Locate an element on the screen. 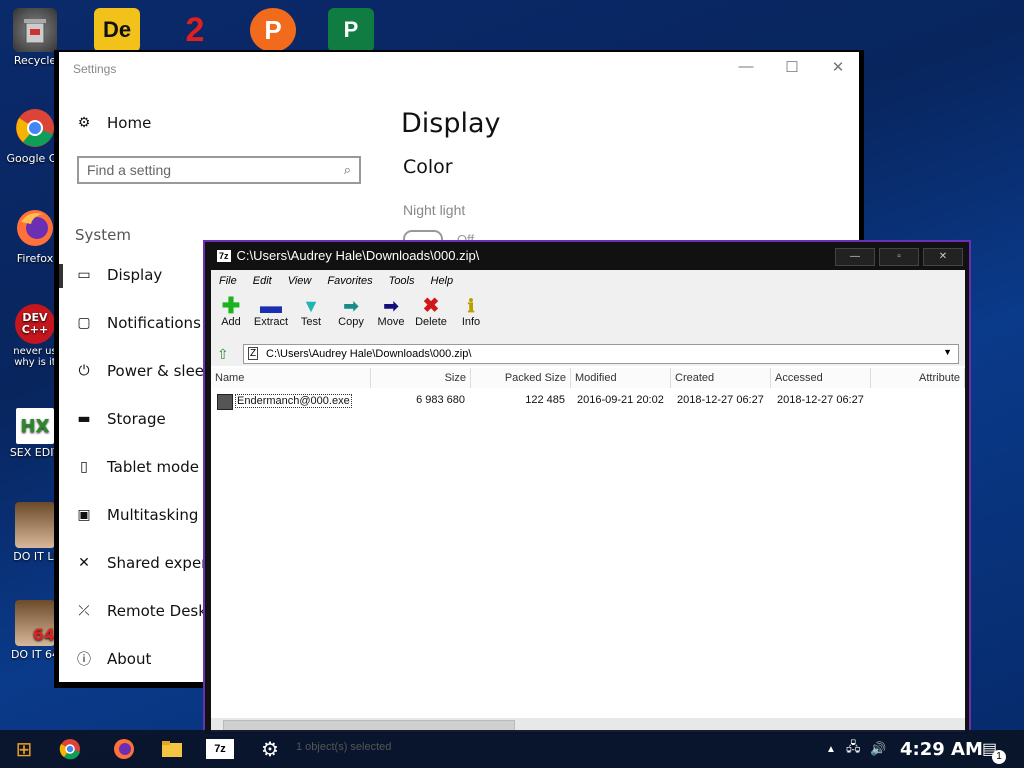 The height and width of the screenshot is (768, 1024). search-input: Find a setting ⌕ is located at coordinates (219, 170).